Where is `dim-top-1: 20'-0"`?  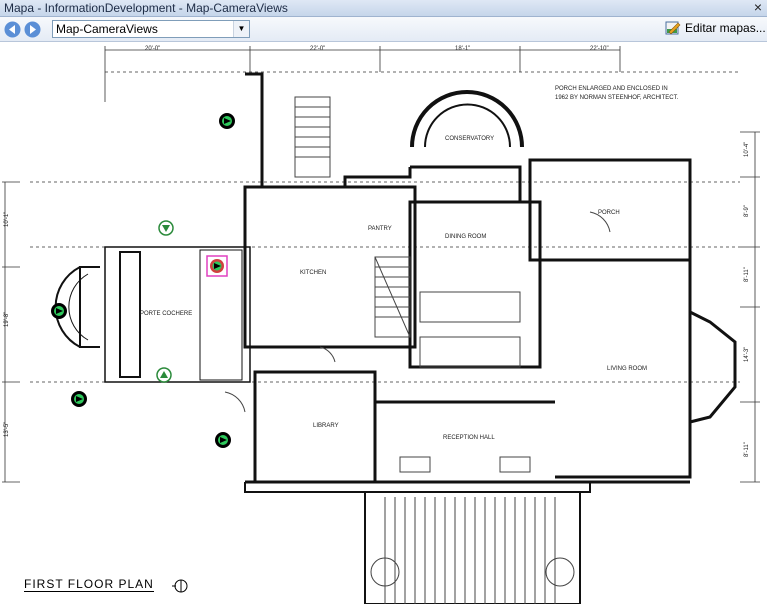 dim-top-1: 20'-0" is located at coordinates (152, 49).